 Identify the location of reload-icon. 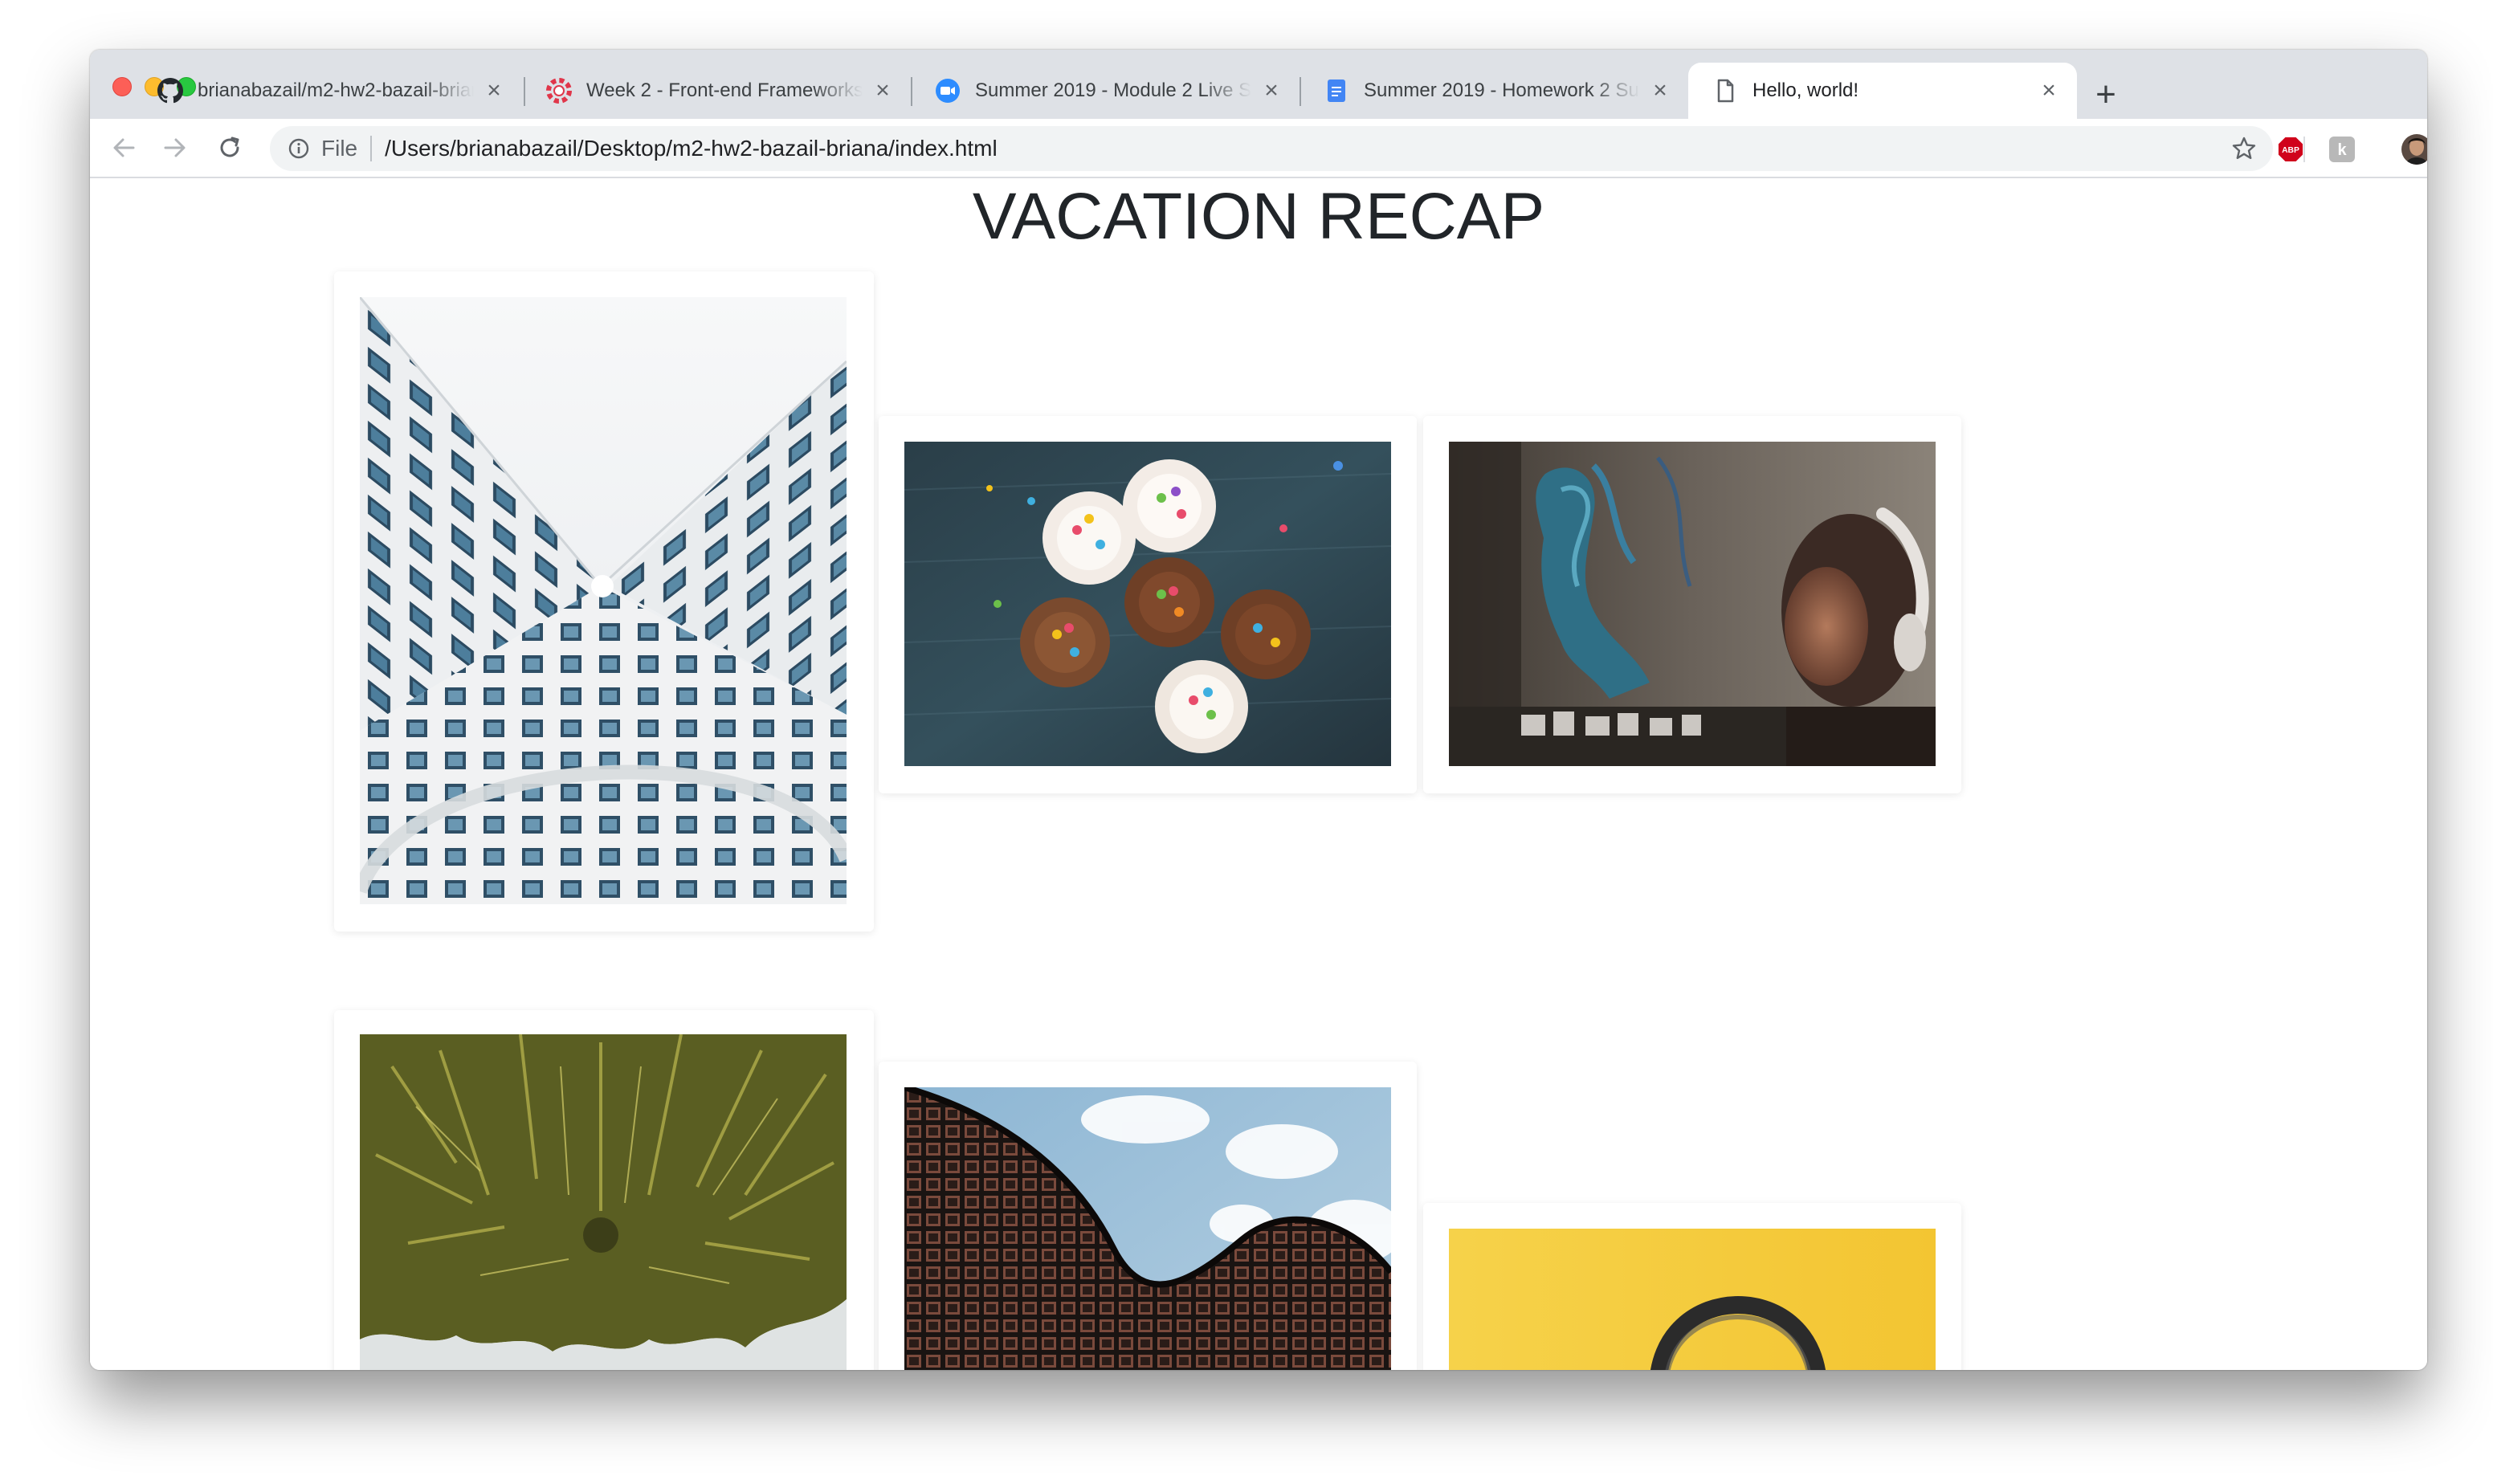
(230, 147).